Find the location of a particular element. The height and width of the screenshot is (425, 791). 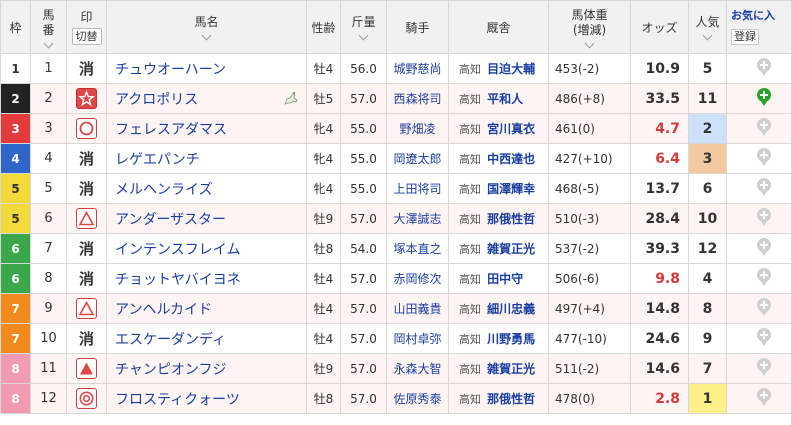

name-header: 馬名 is located at coordinates (206, 27).